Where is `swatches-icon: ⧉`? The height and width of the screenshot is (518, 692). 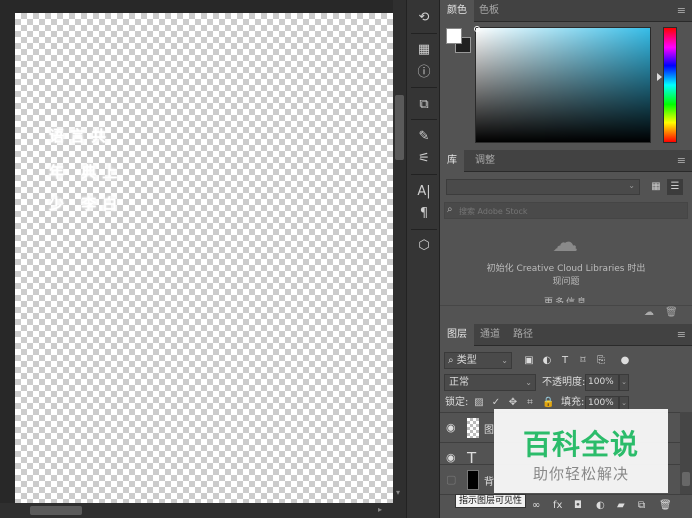 swatches-icon: ⧉ is located at coordinates (424, 105).